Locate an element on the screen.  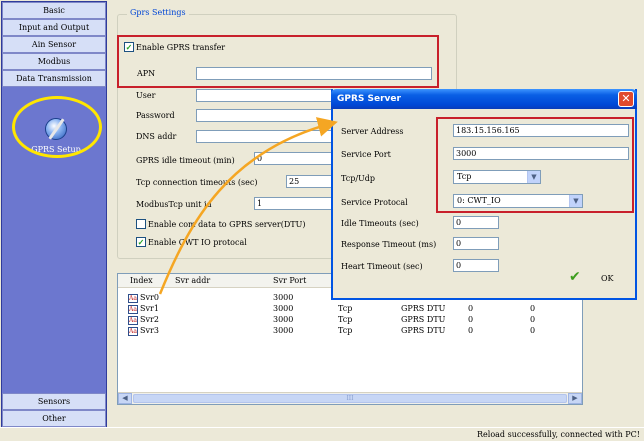
idle-timeouts-label: Idle Timeouts (sec) is located at coordinates (380, 223).